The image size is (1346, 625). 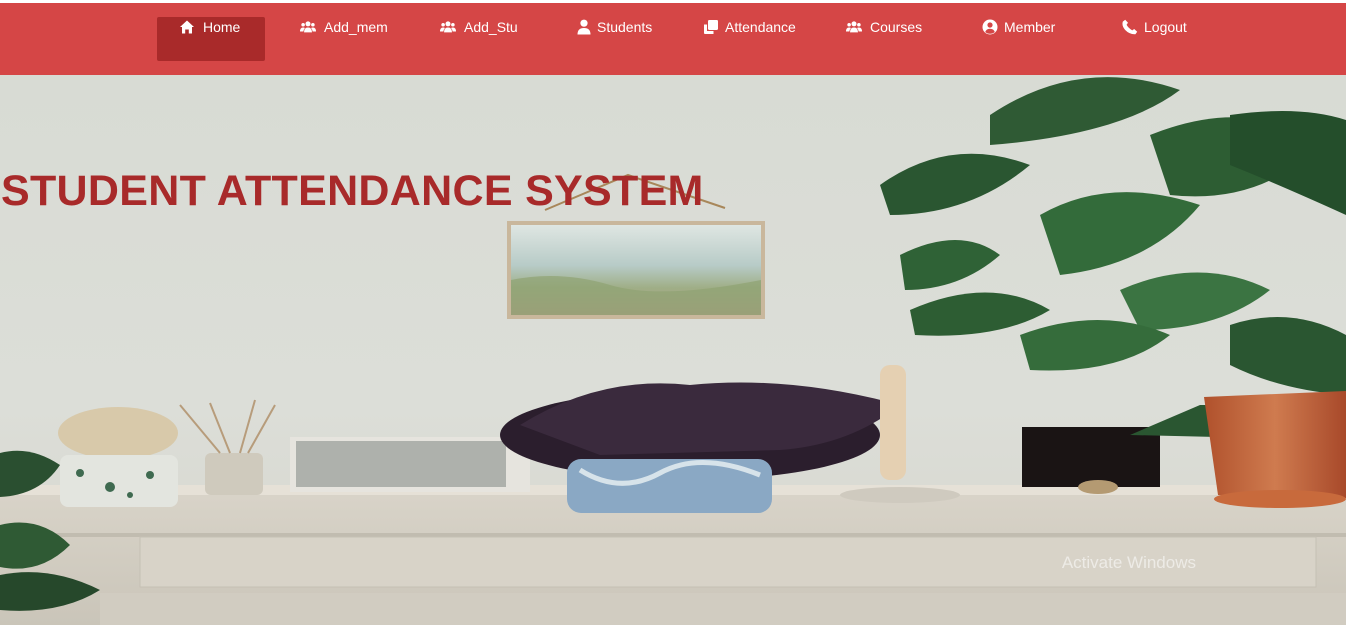 I want to click on nav-courses-label: Courses, so click(x=896, y=27).